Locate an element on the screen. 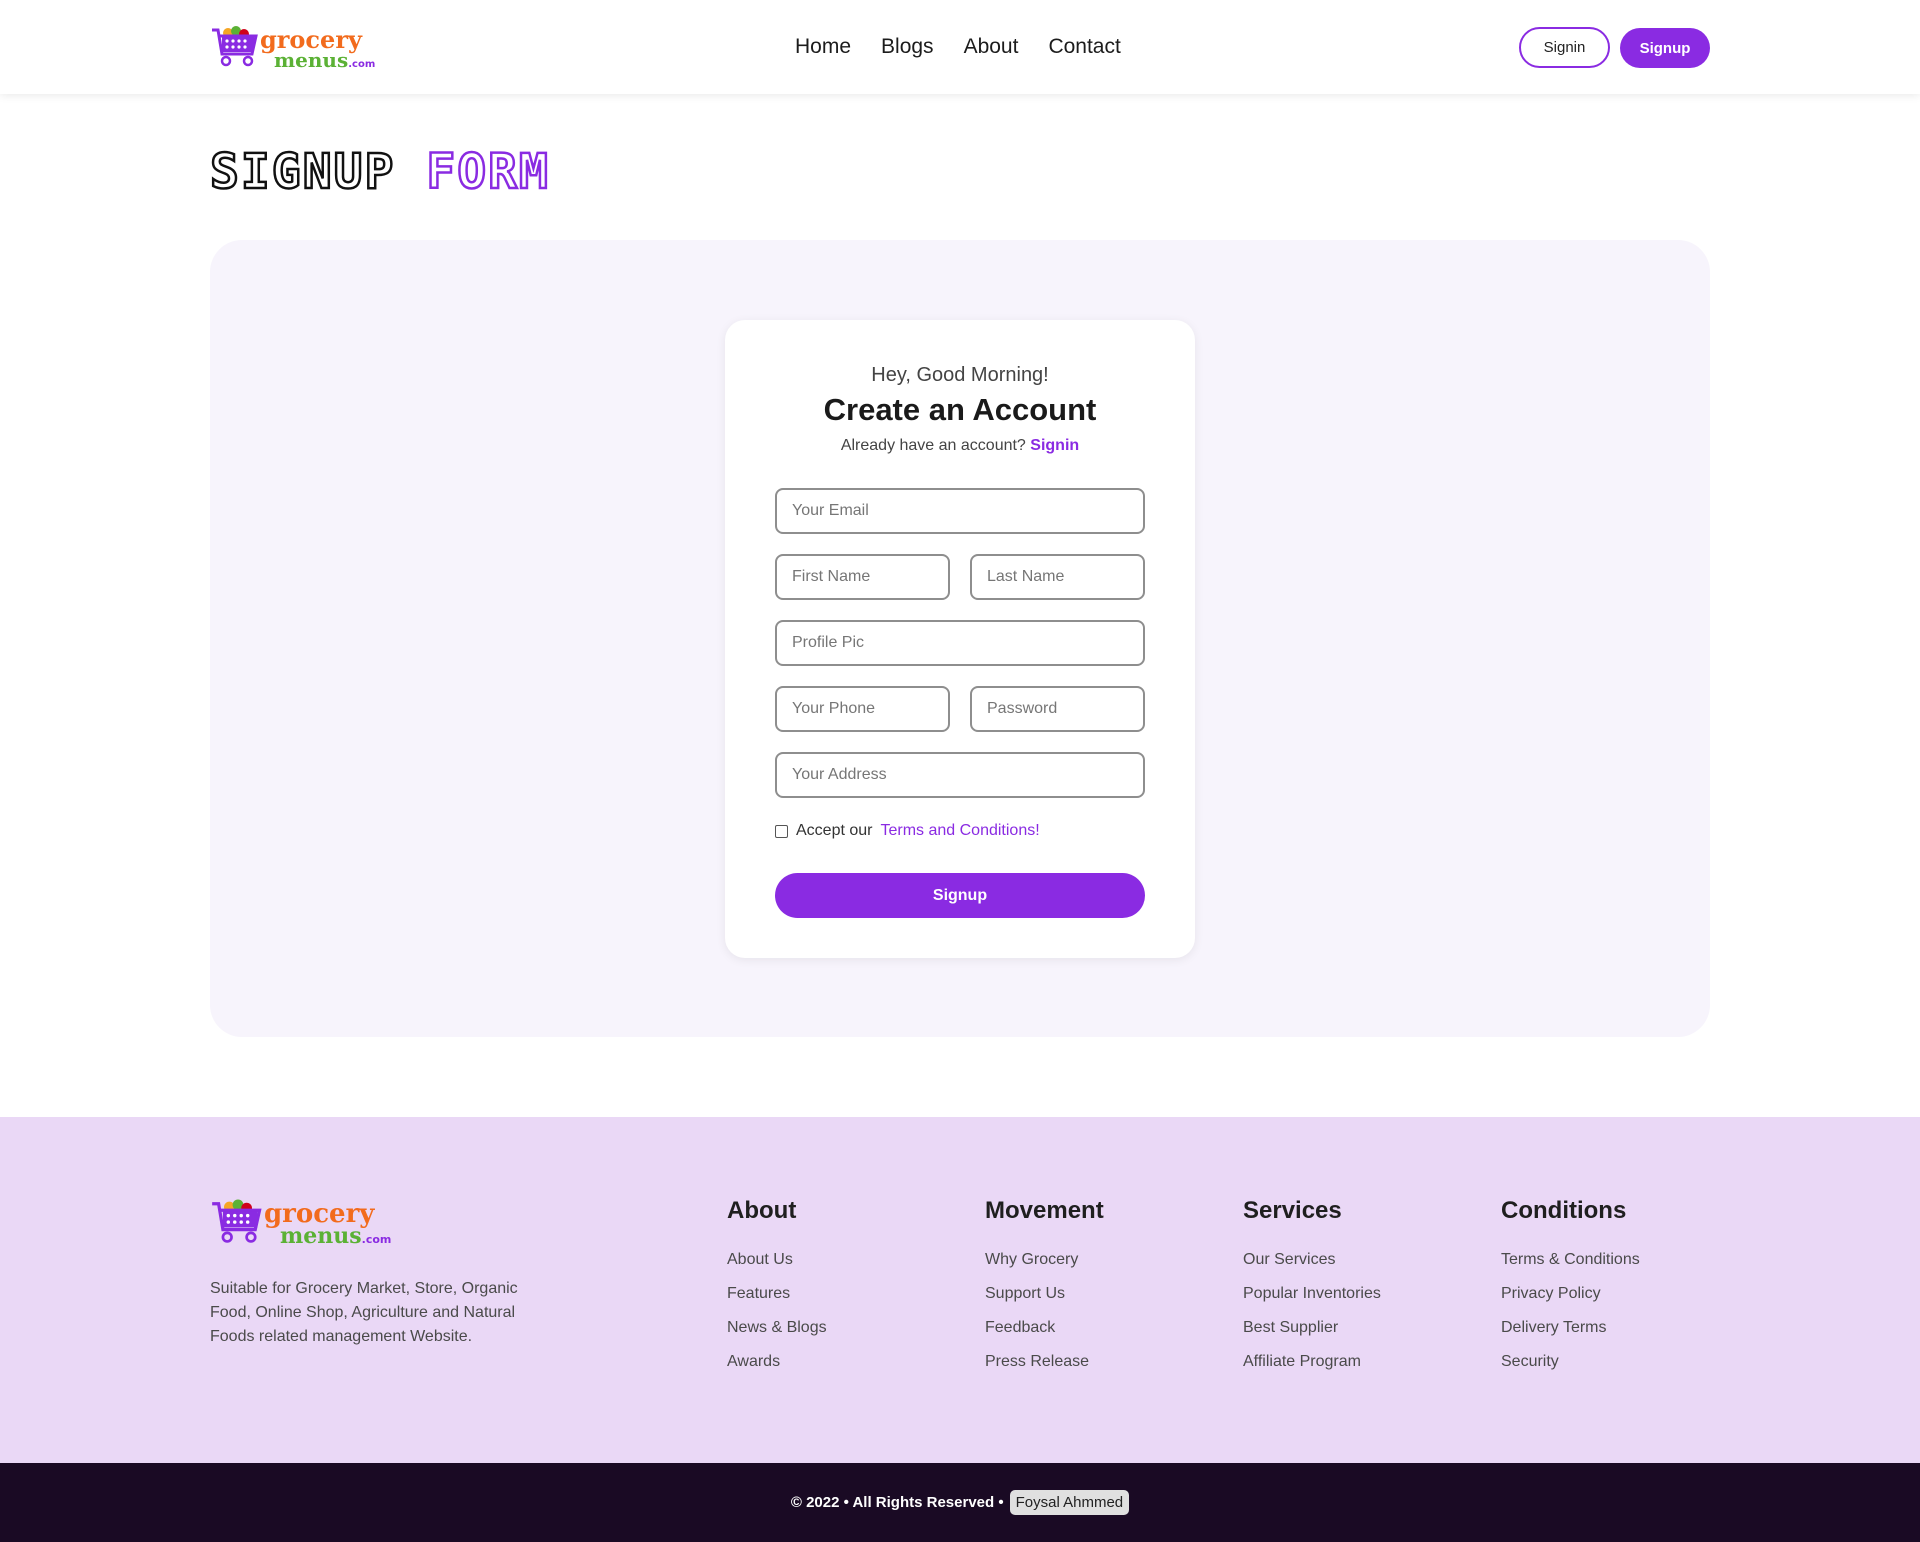 This screenshot has height=1542, width=1920. footer-column-title: Conditions is located at coordinates (1564, 1210).